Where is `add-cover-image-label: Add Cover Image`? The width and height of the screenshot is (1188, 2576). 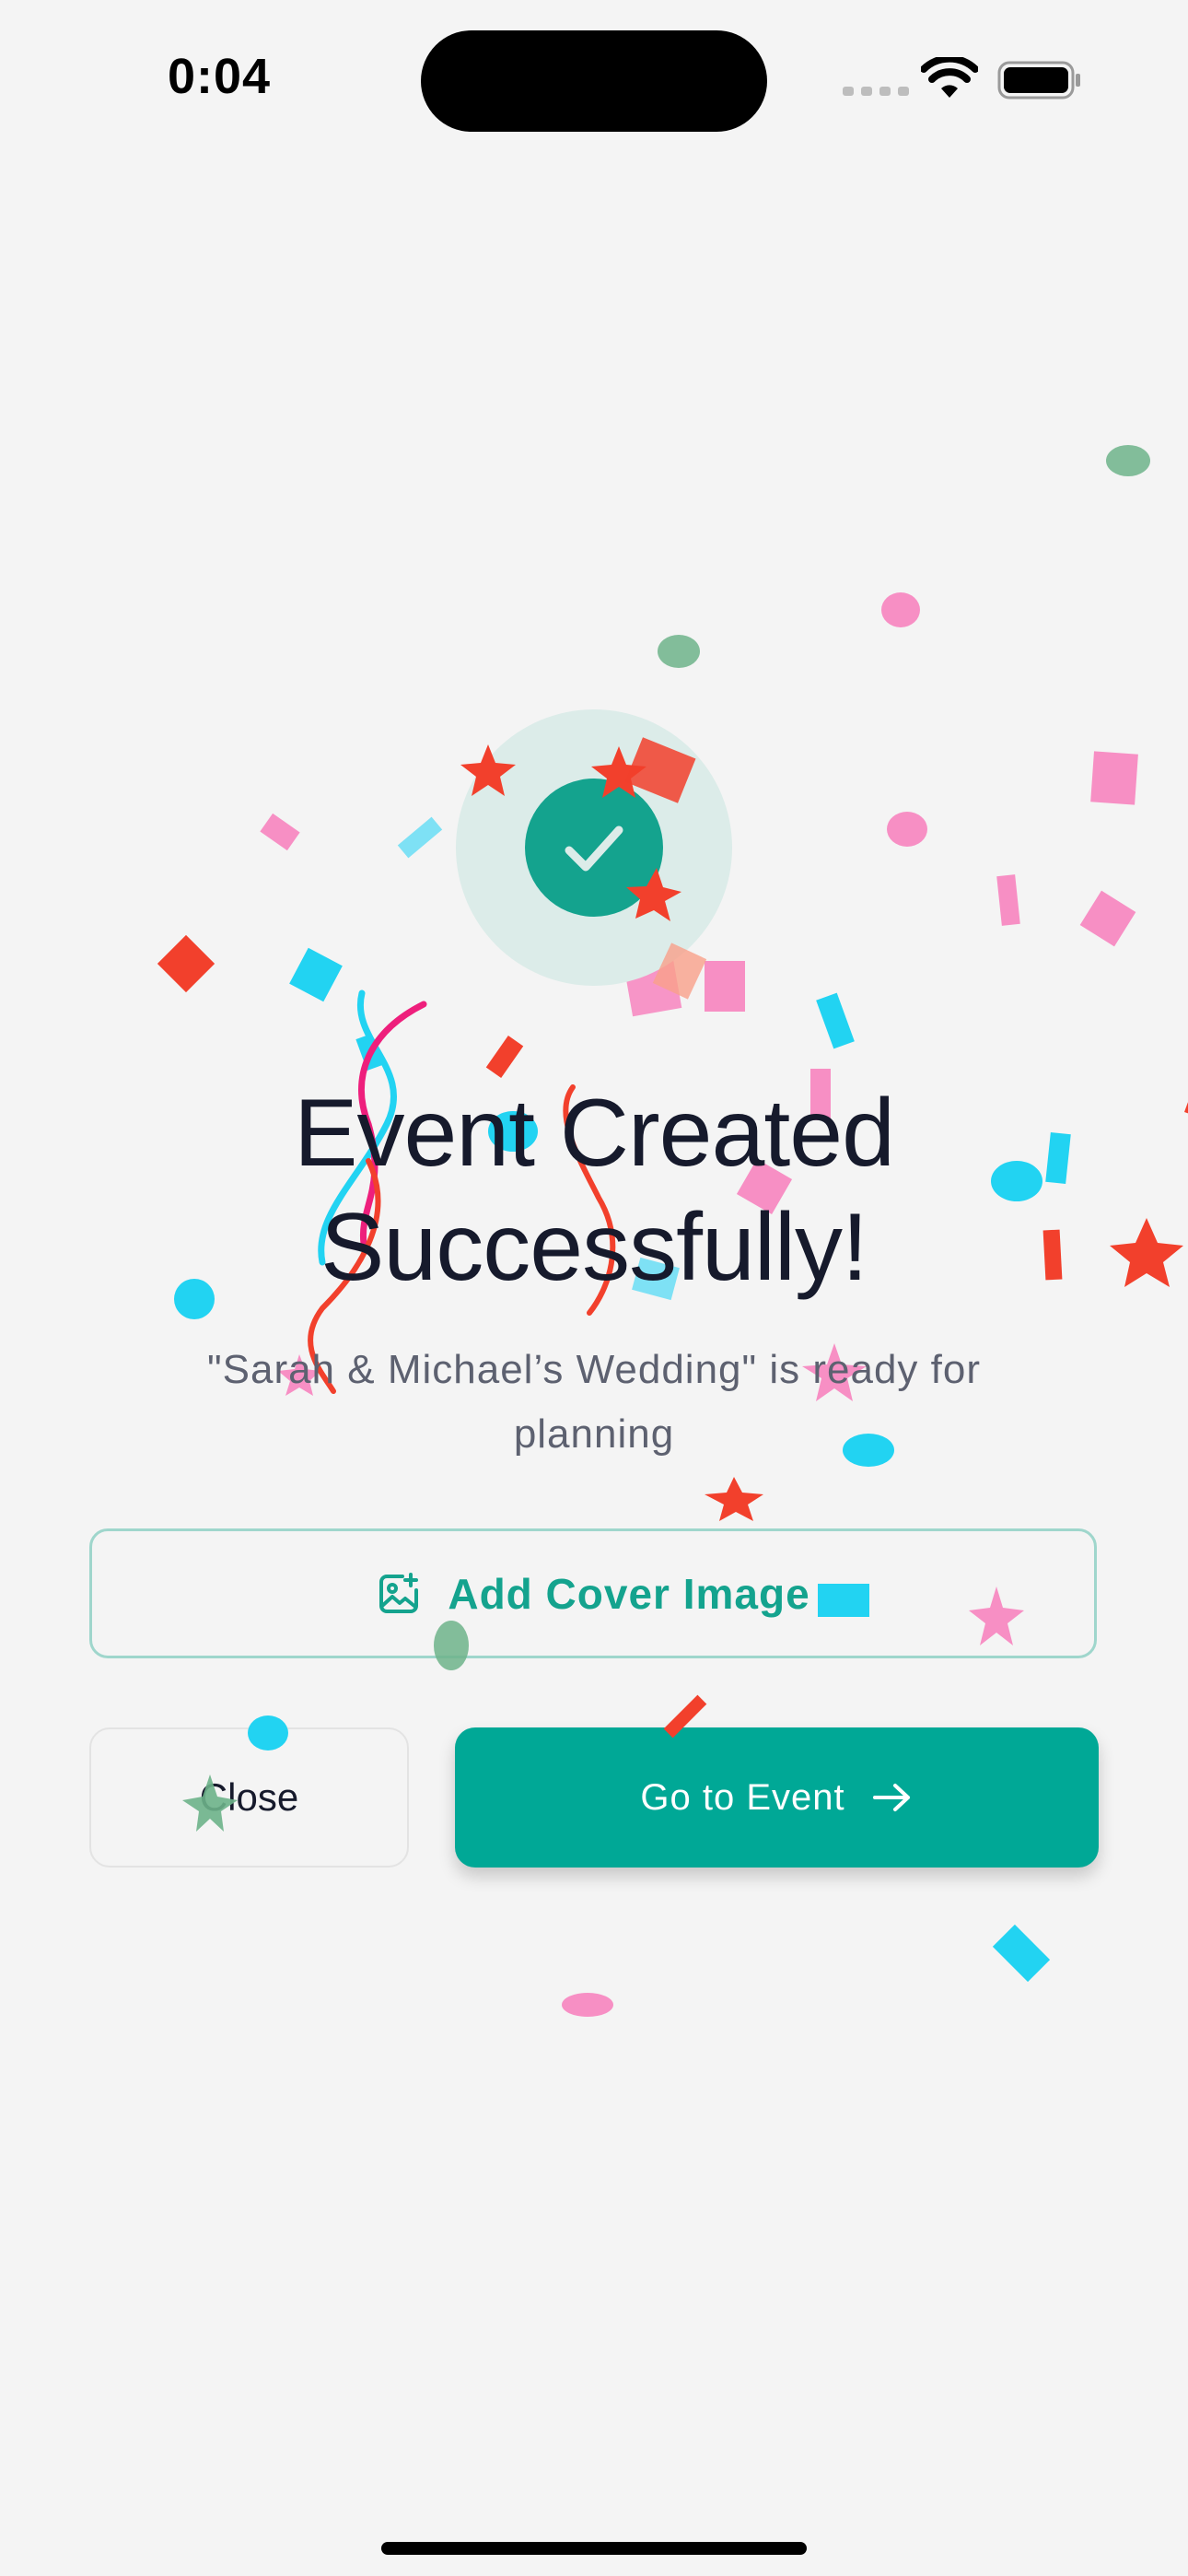
add-cover-image-label: Add Cover Image is located at coordinates (629, 1593).